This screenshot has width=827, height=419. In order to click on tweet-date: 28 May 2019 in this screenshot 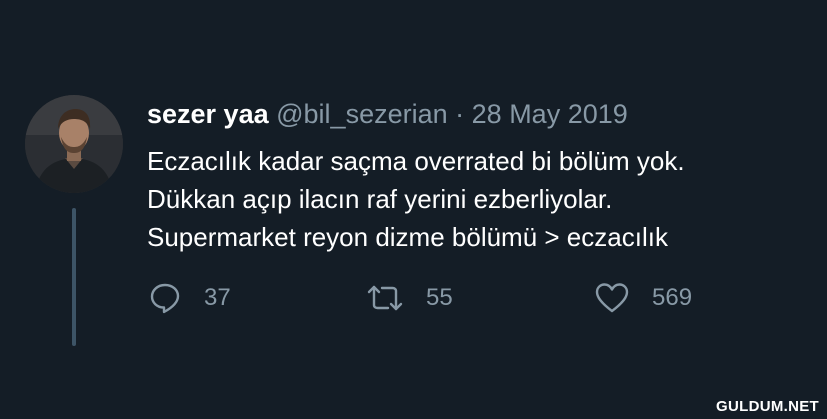, I will do `click(550, 114)`.